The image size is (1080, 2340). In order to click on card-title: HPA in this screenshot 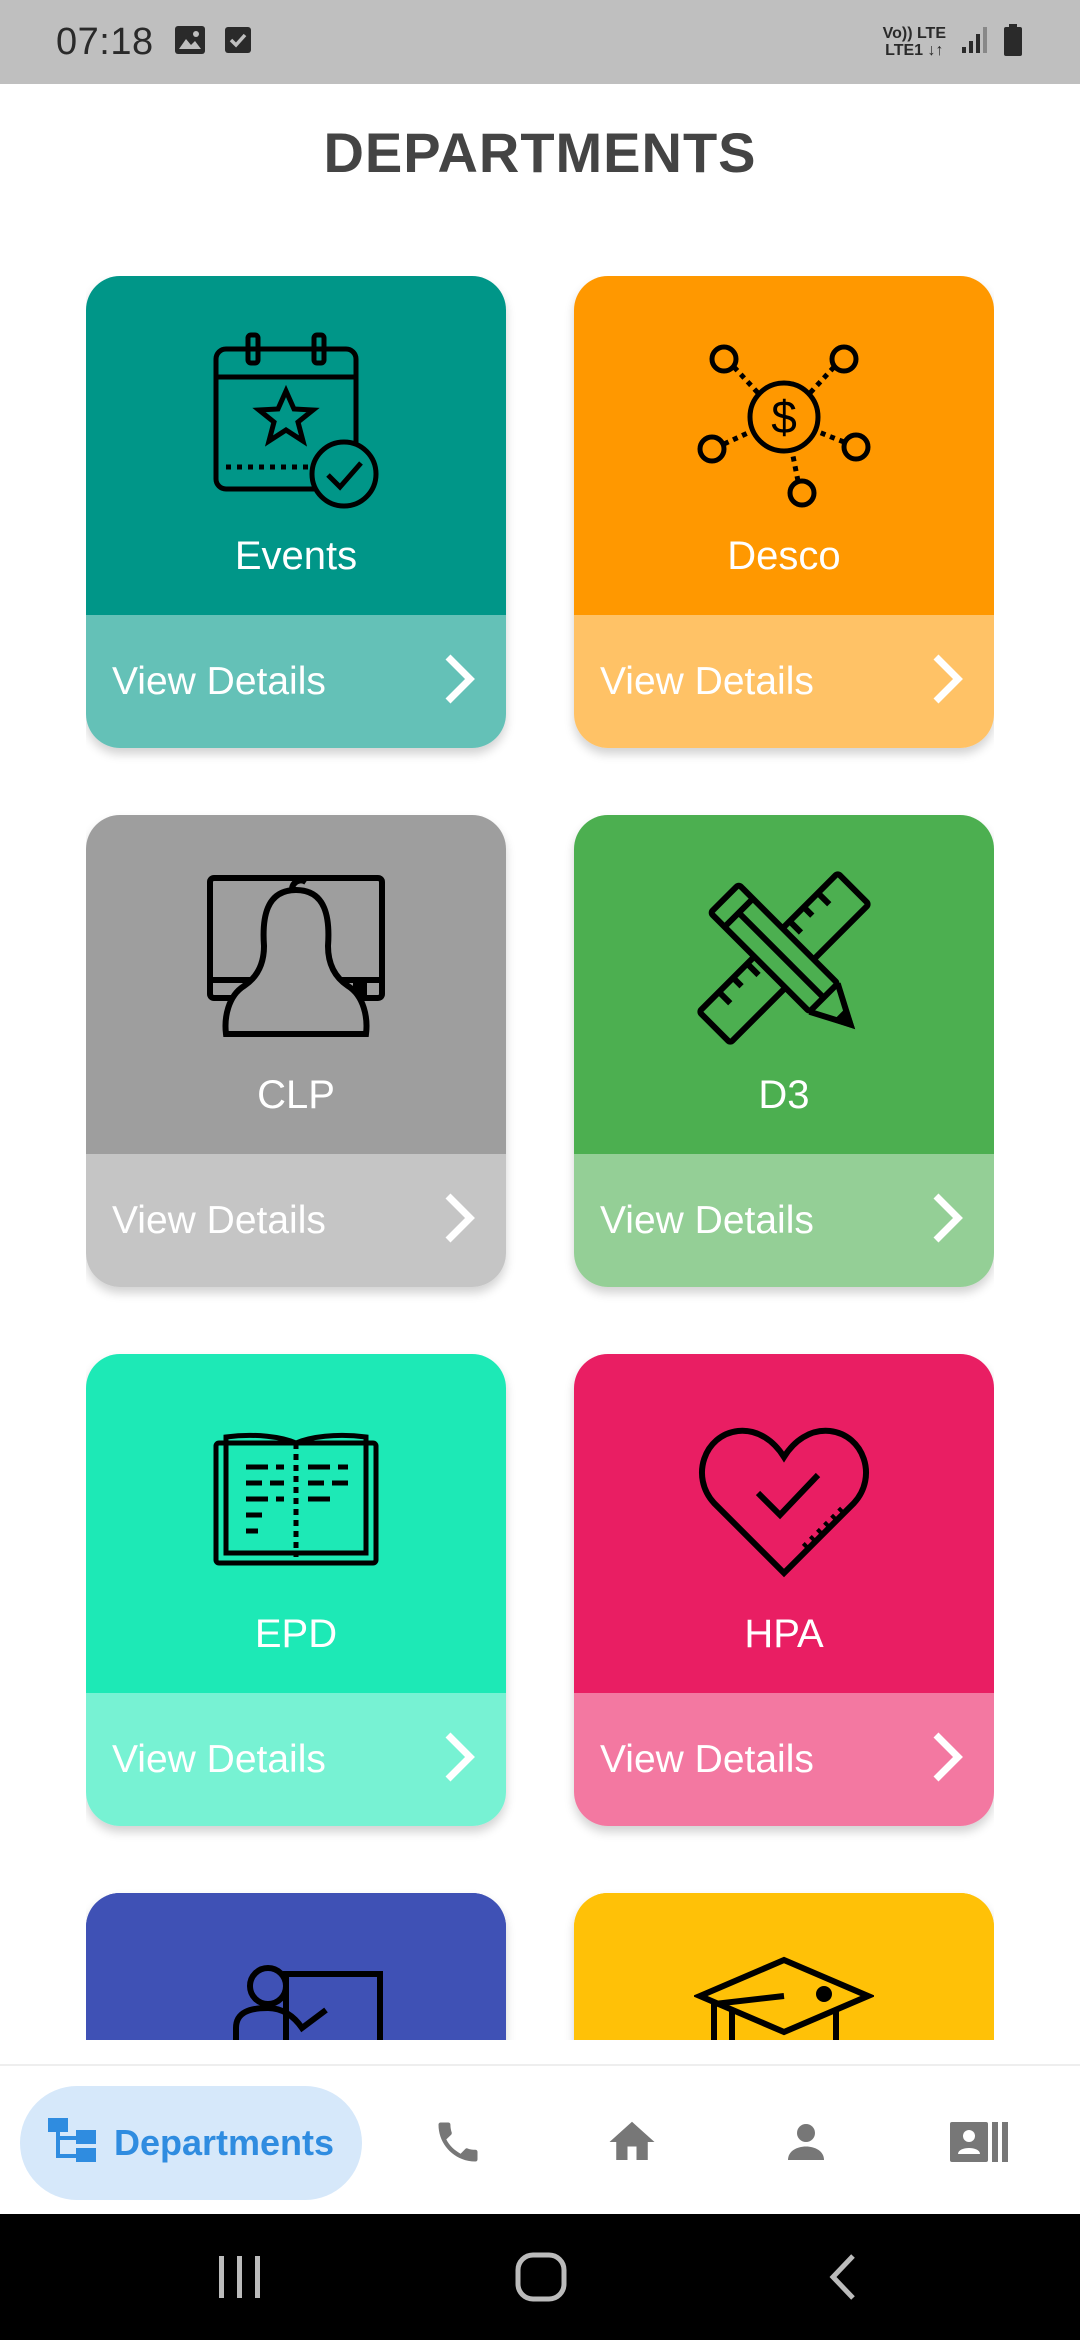, I will do `click(784, 1634)`.